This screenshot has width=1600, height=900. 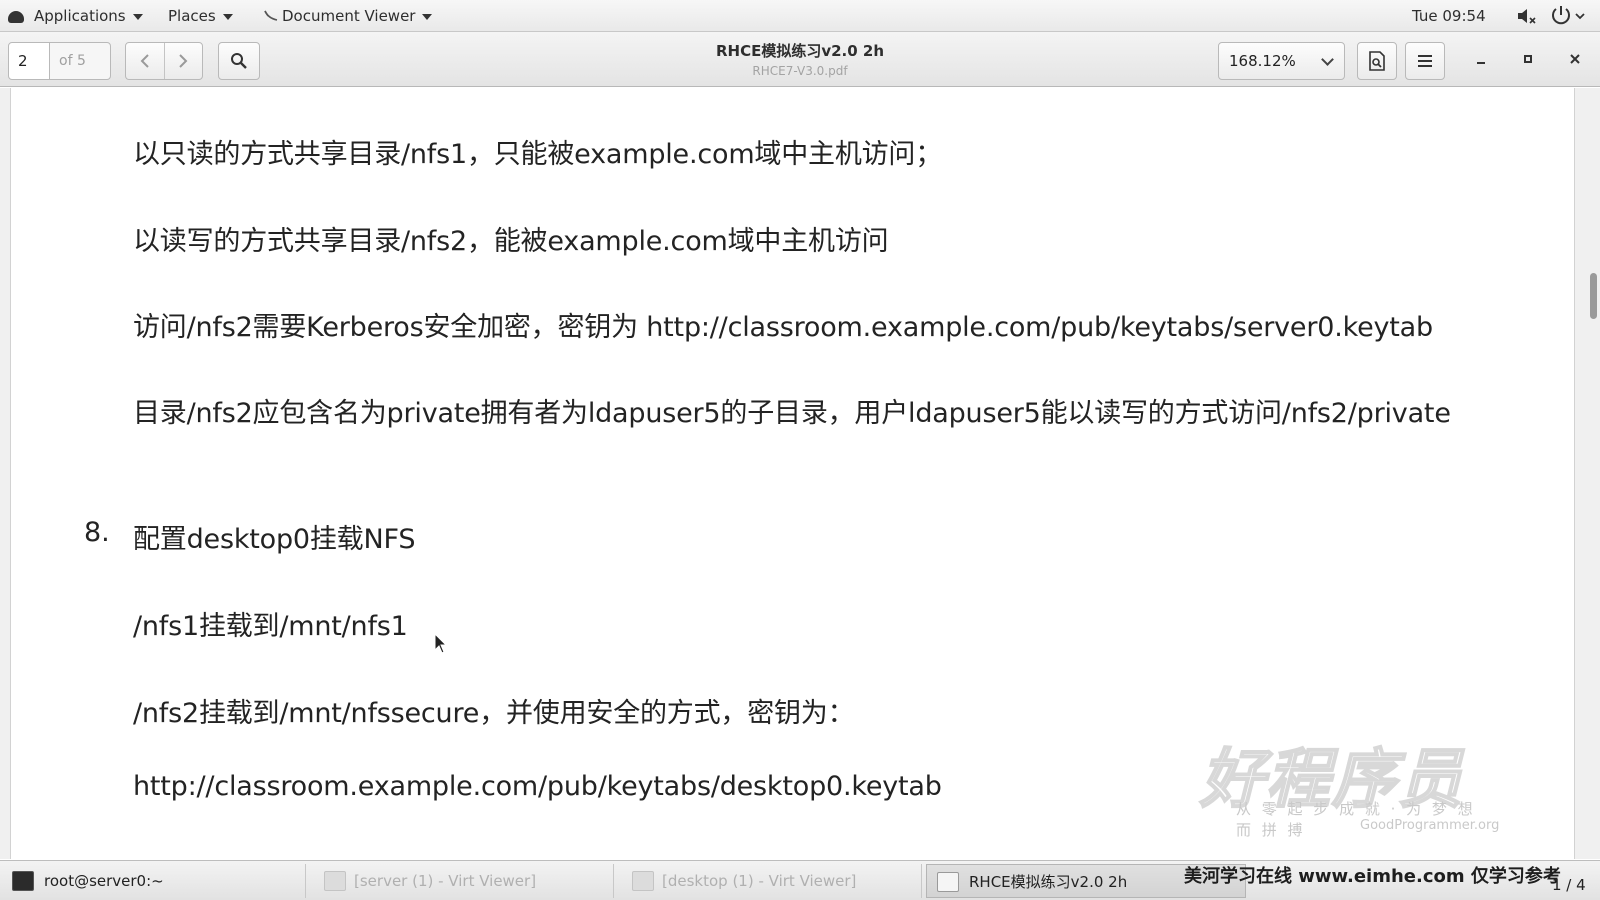 I want to click on main-menu-button, so click(x=1425, y=61).